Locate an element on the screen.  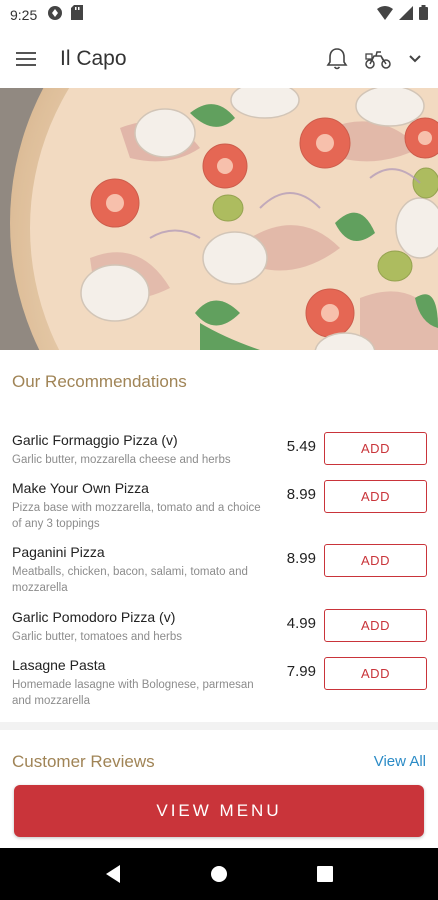
app-actions is located at coordinates (374, 59).